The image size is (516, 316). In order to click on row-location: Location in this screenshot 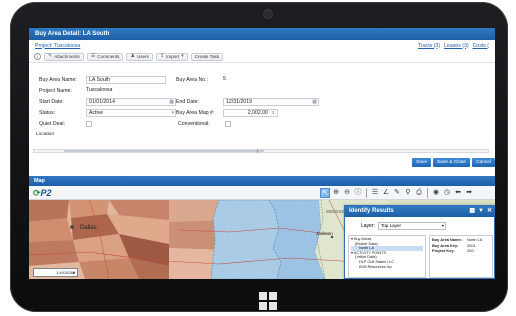, I will do `click(45, 134)`.